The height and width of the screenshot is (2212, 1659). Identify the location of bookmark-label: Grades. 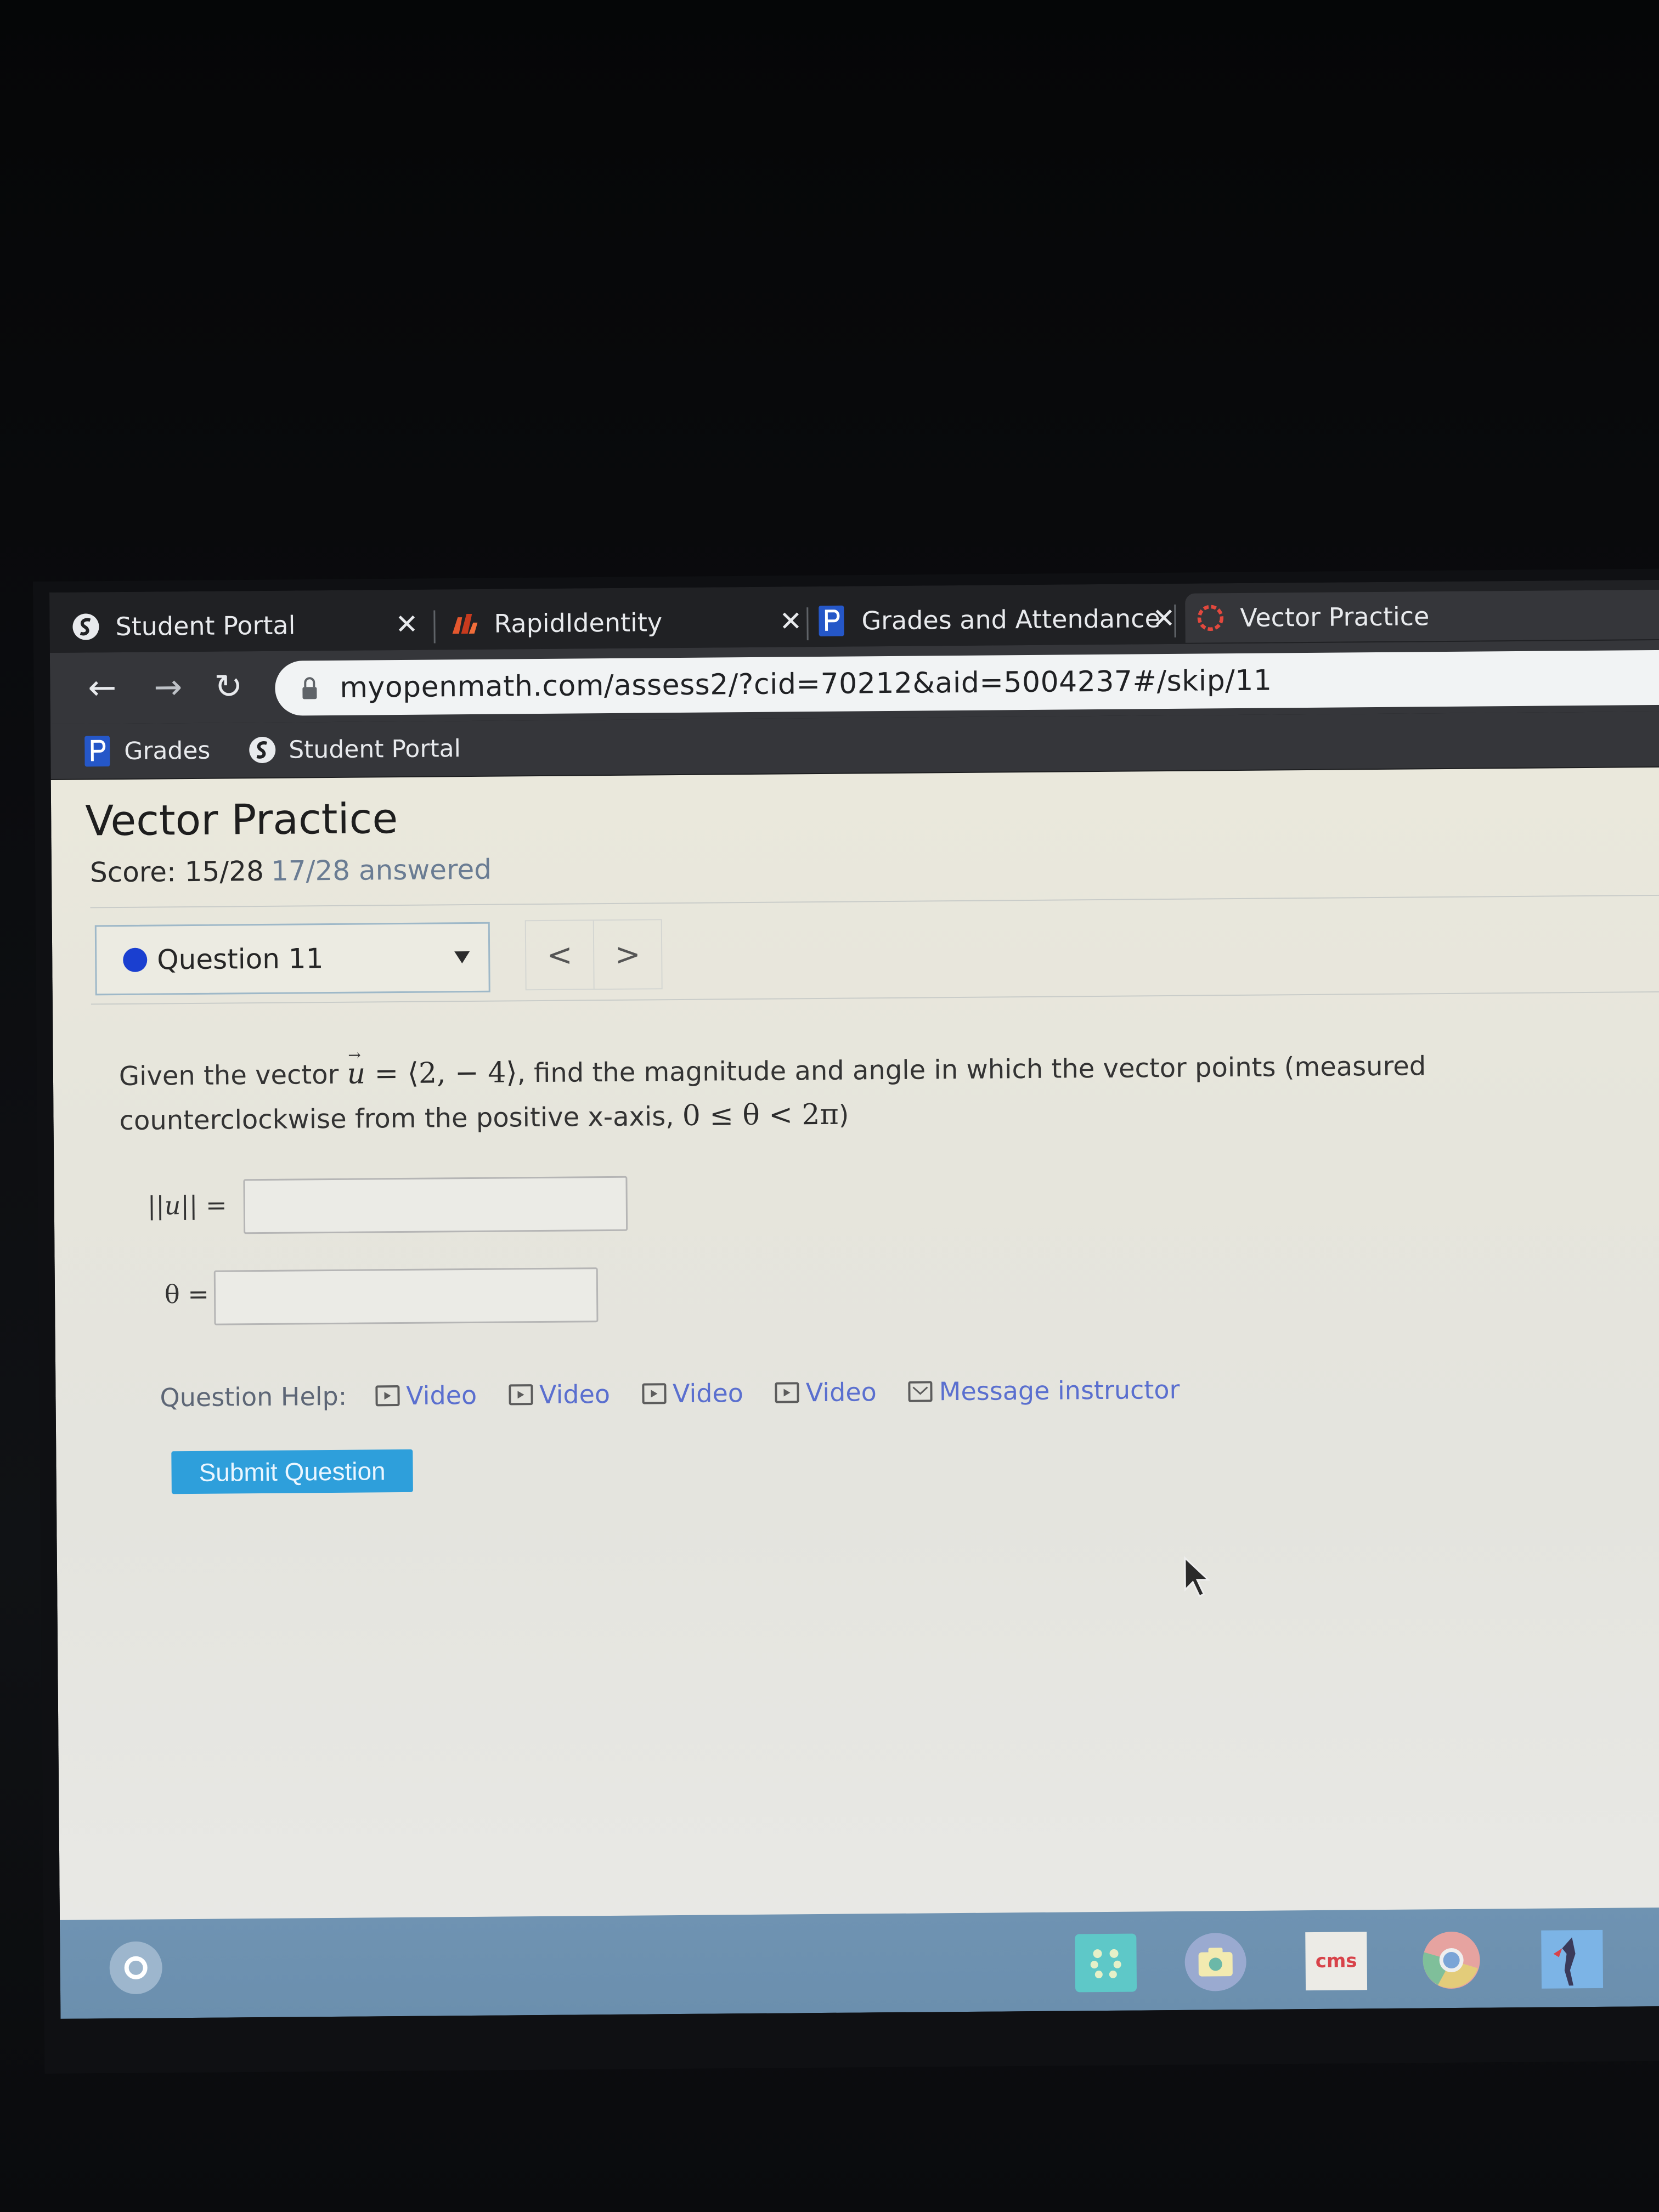
(167, 751).